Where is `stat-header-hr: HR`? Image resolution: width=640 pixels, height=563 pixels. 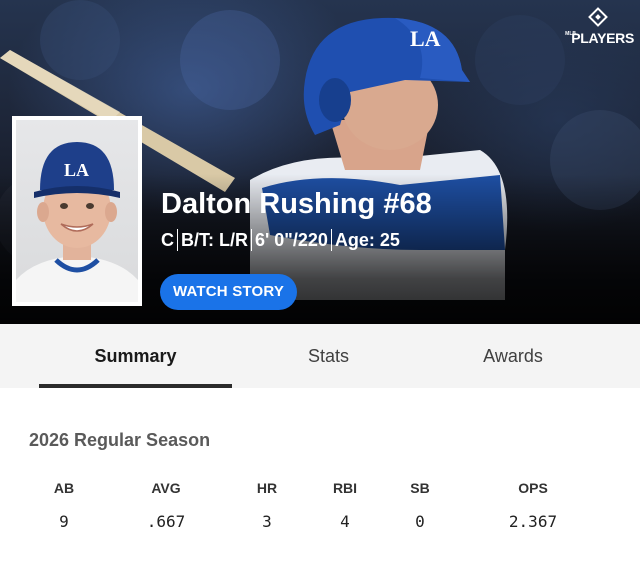
stat-header-hr: HR is located at coordinates (267, 488).